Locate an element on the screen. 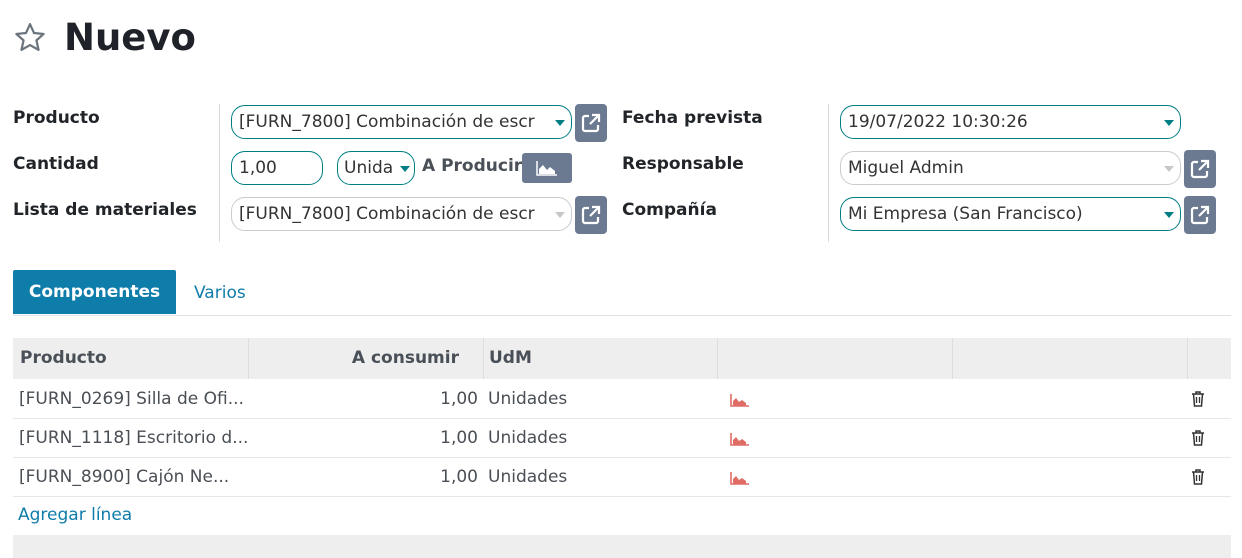 This screenshot has width=1242, height=558. responsible-select: Miguel Admin is located at coordinates (1010, 168).